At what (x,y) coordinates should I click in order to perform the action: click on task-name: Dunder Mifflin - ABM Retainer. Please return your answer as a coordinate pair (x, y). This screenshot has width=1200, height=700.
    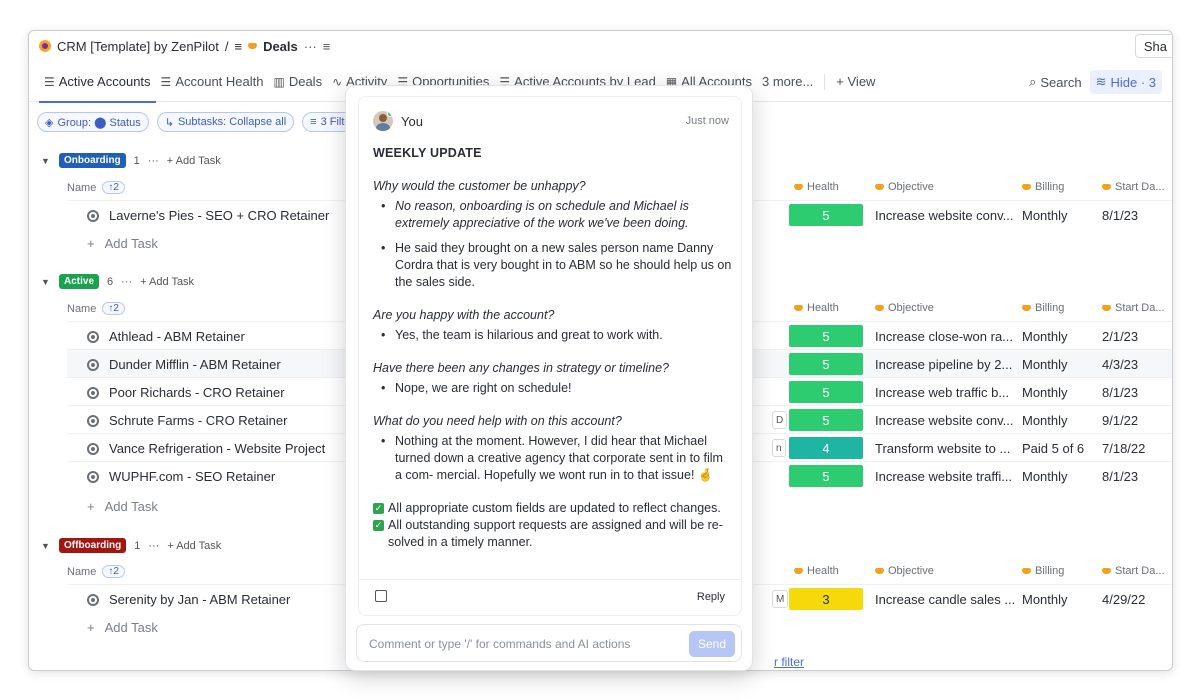
    Looking at the image, I should click on (195, 364).